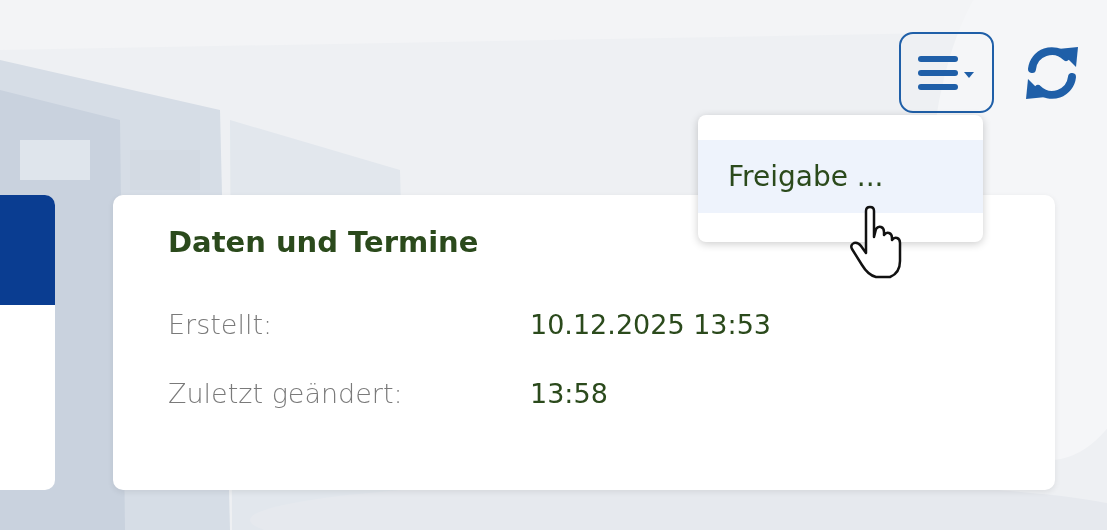 This screenshot has height=530, width=1107. What do you see at coordinates (651, 324) in the screenshot?
I see `field-value: 10.12.2025 13:53` at bounding box center [651, 324].